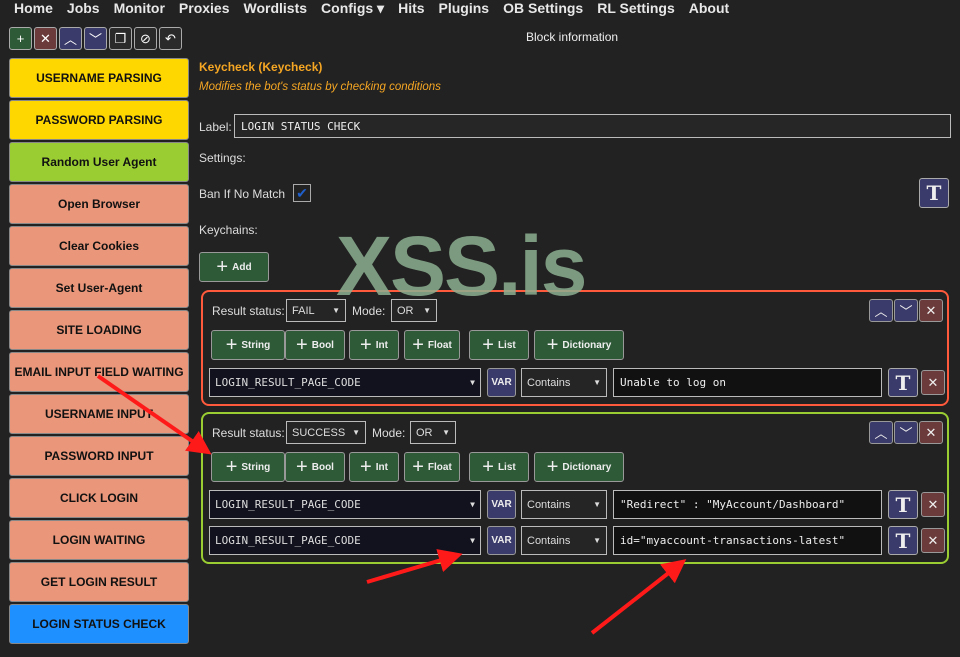 The height and width of the screenshot is (657, 960). I want to click on label-input: LOGIN STATUS CHECK, so click(592, 126).